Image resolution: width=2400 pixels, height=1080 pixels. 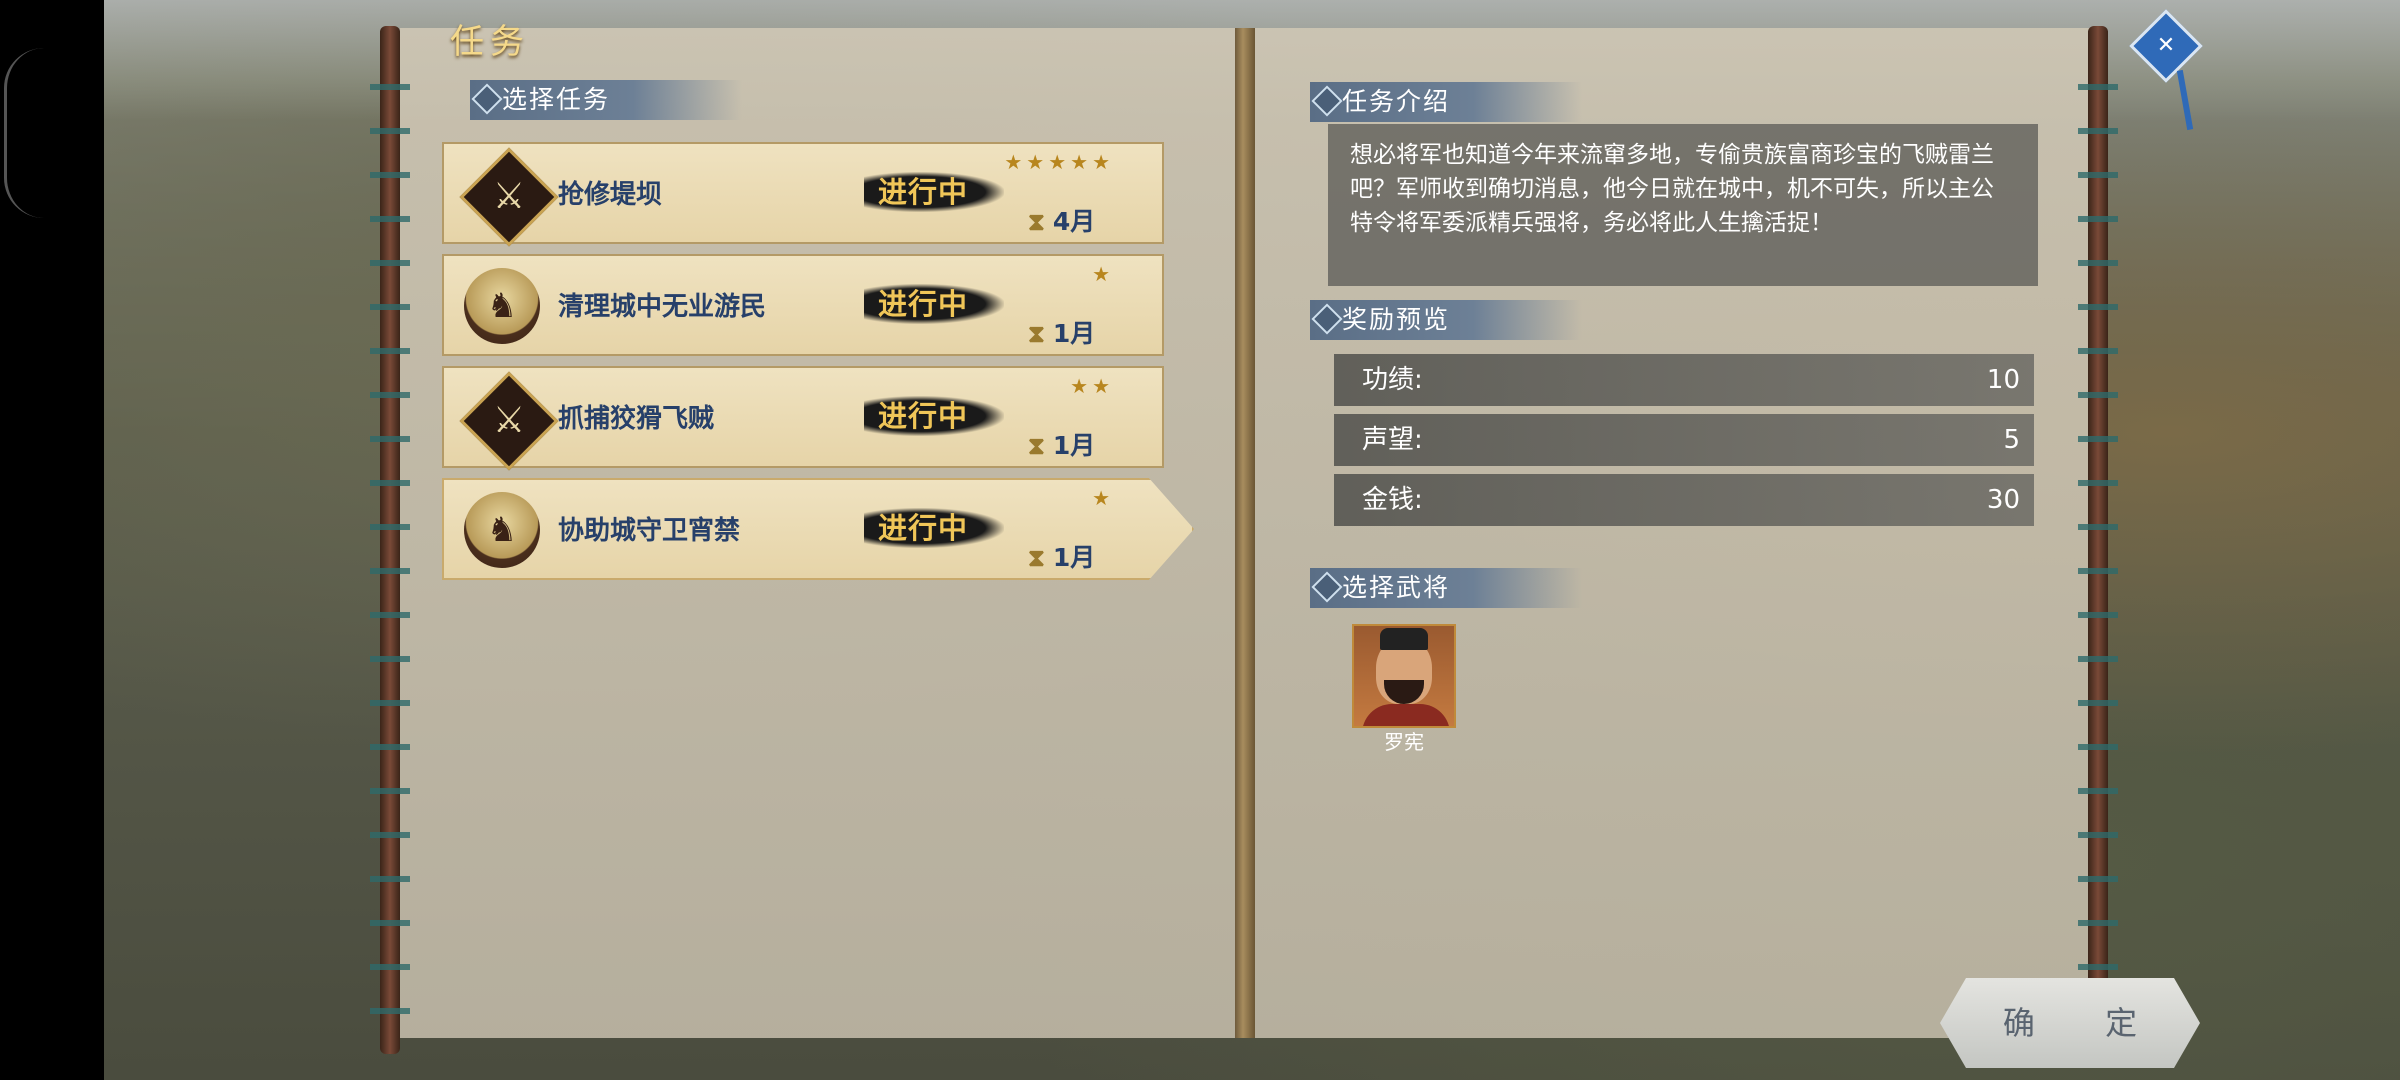 I want to click on left-edge, so click(x=52, y=540).